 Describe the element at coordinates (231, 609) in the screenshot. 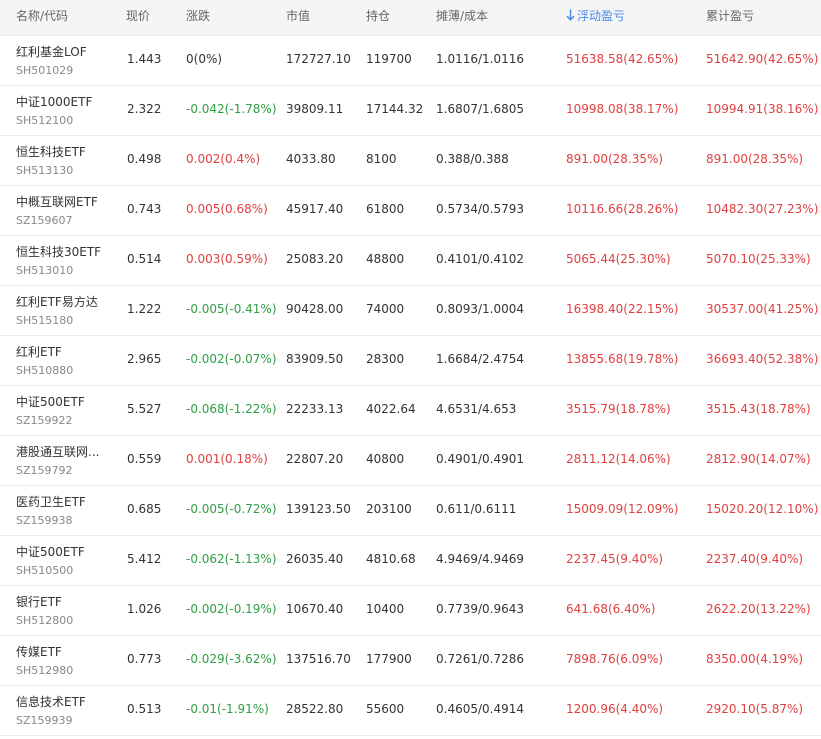

I see `change-cell: -0.002(-0.19%)` at that location.